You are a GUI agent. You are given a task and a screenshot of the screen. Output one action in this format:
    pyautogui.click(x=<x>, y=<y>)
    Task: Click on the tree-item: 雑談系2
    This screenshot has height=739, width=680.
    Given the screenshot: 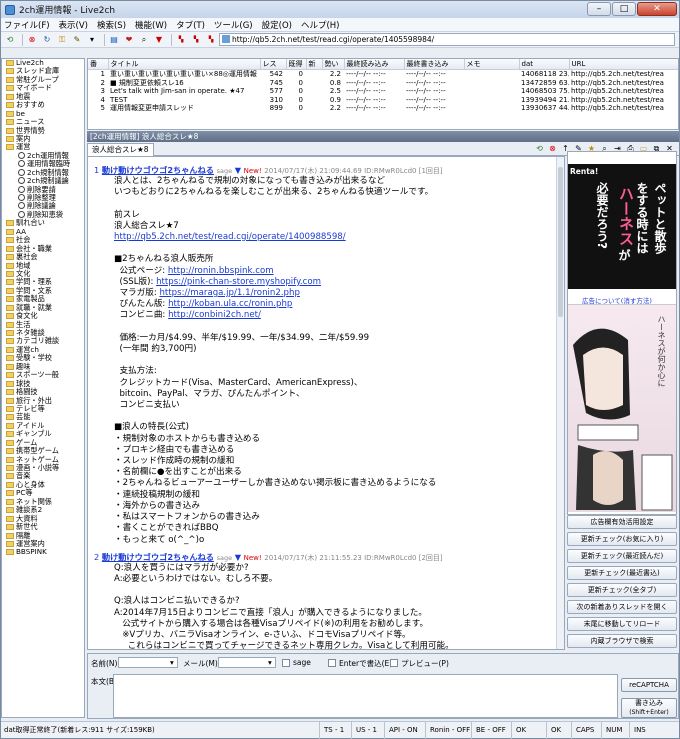 What is the action you would take?
    pyautogui.click(x=43, y=509)
    